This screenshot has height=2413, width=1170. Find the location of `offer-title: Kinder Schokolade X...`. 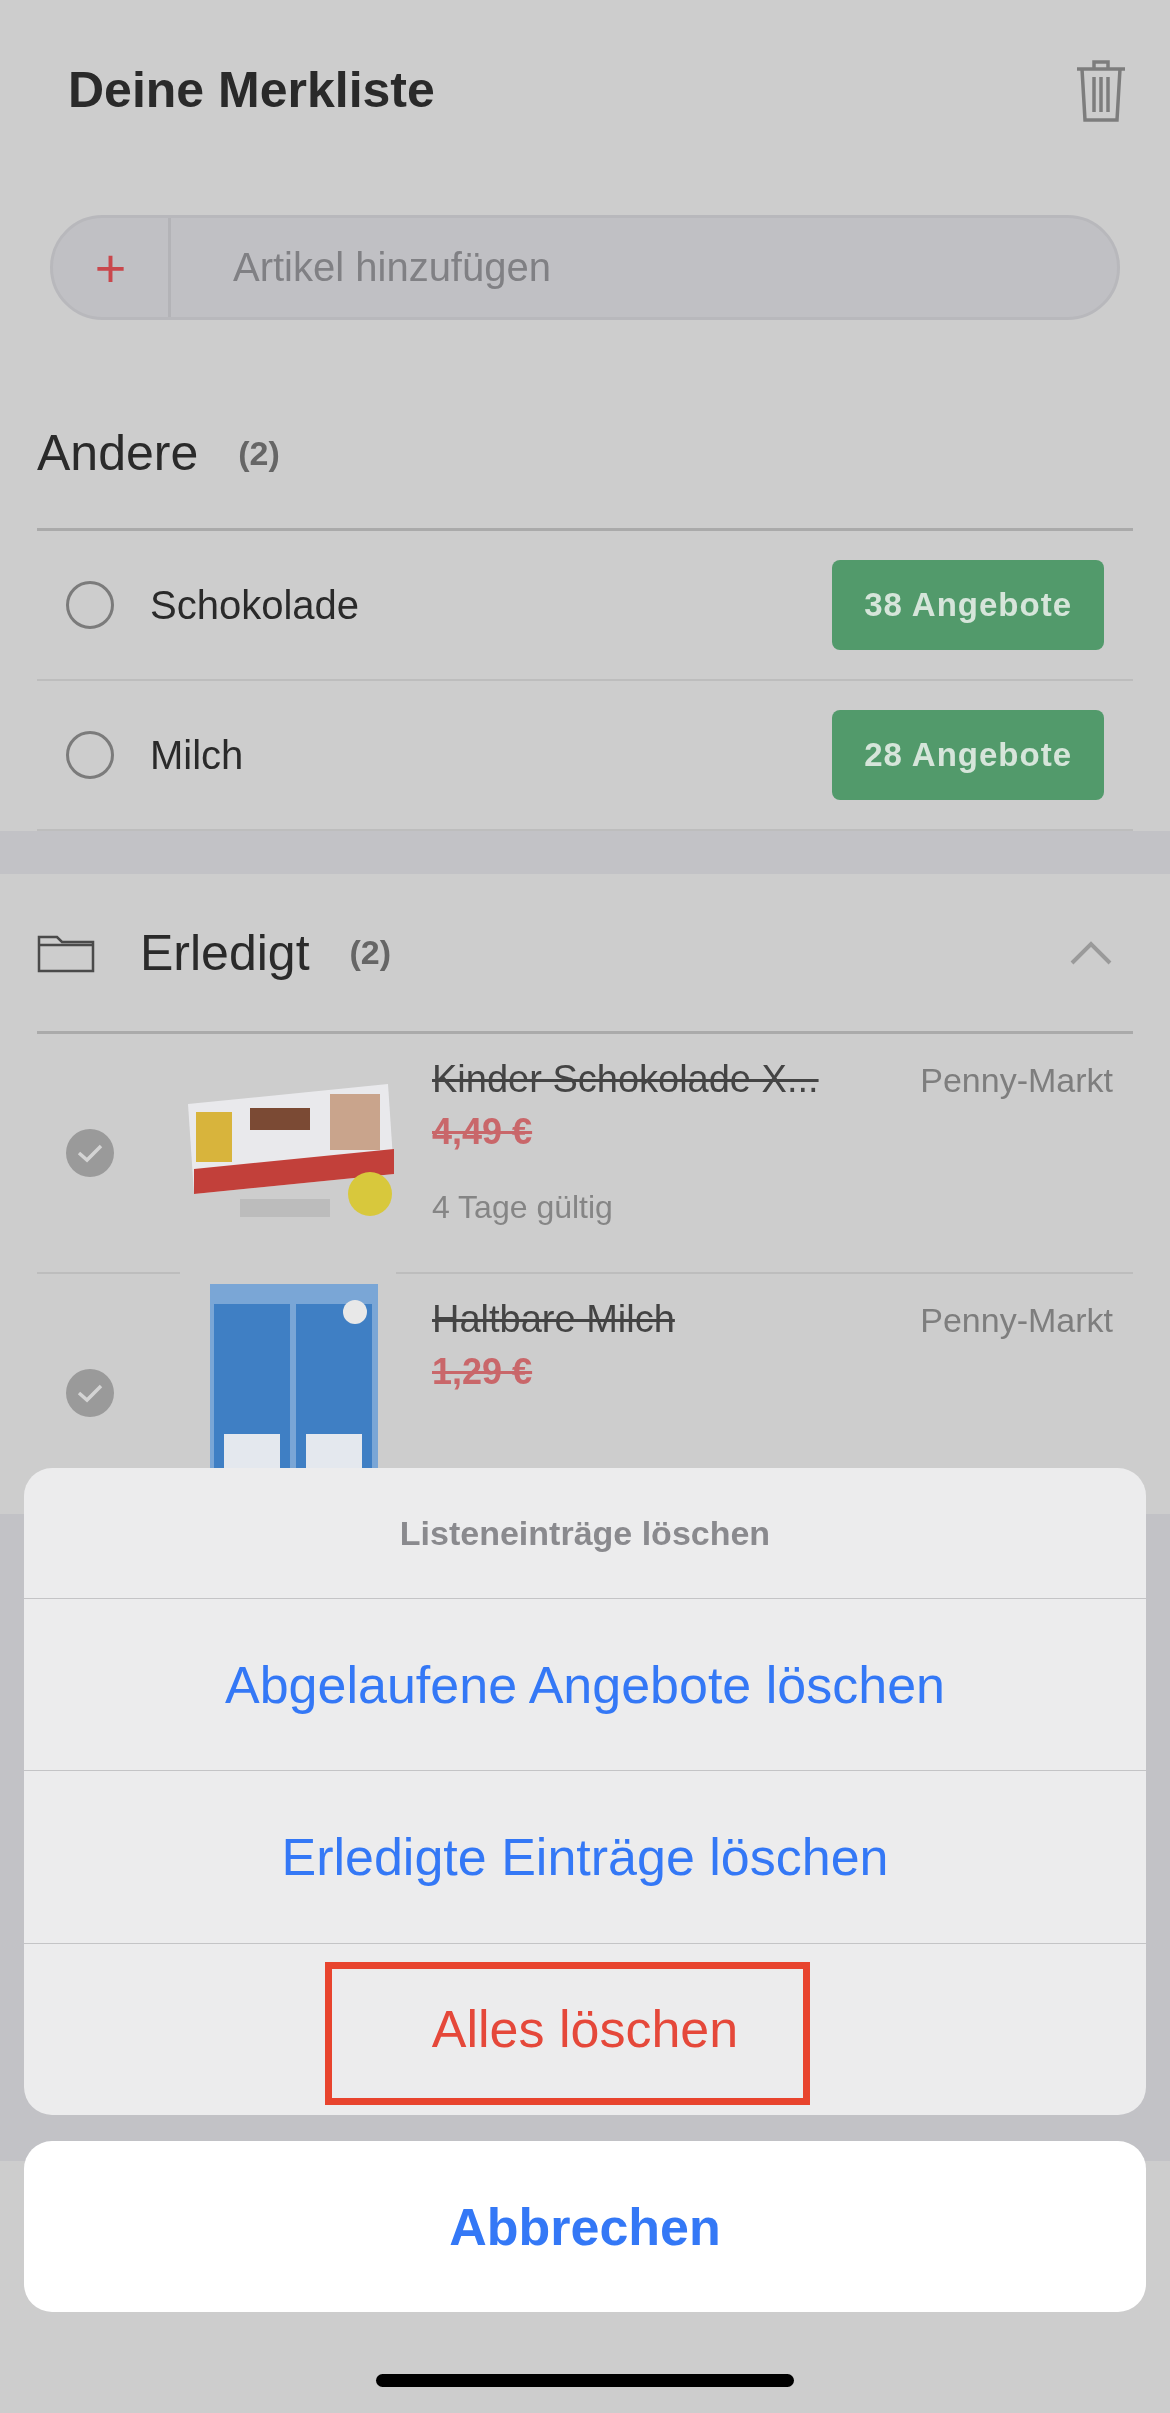

offer-title: Kinder Schokolade X... is located at coordinates (625, 1079).